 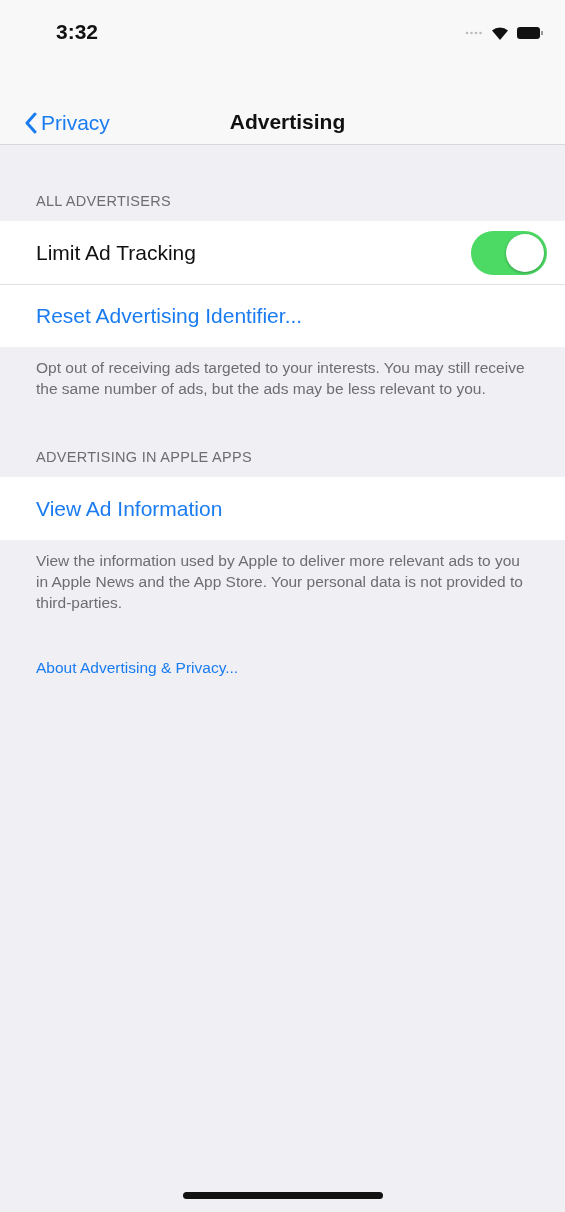 I want to click on chevron-left-icon, so click(x=30, y=122).